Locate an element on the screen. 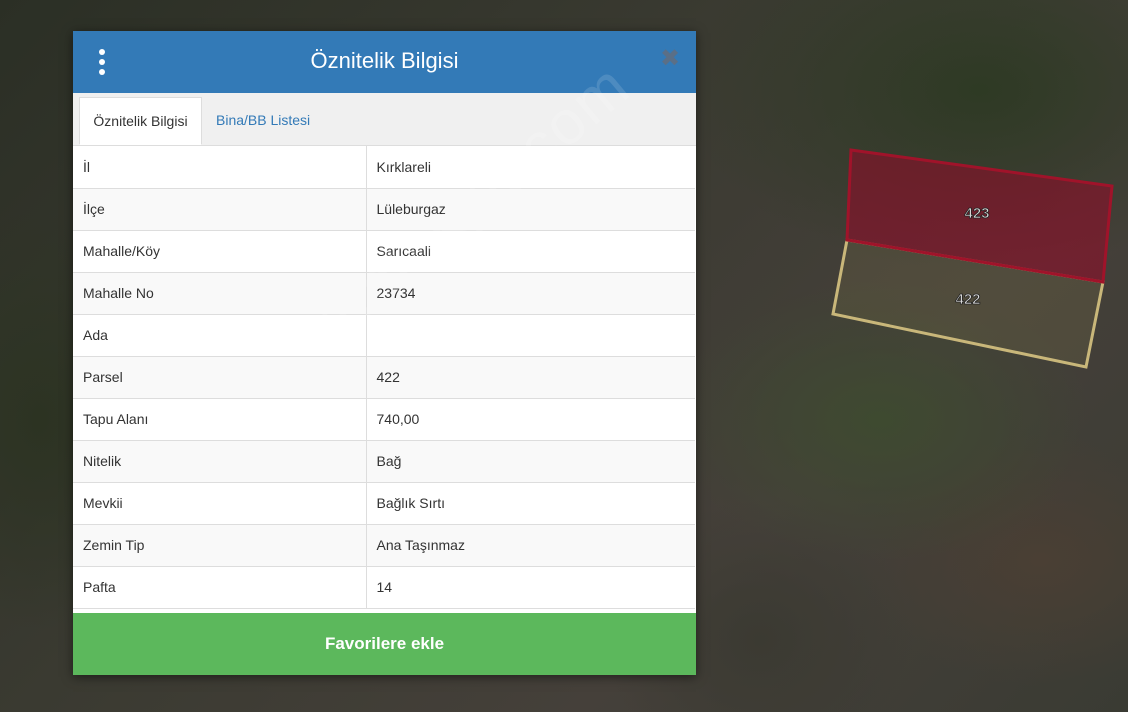  attr-key: Nitelik is located at coordinates (220, 461).